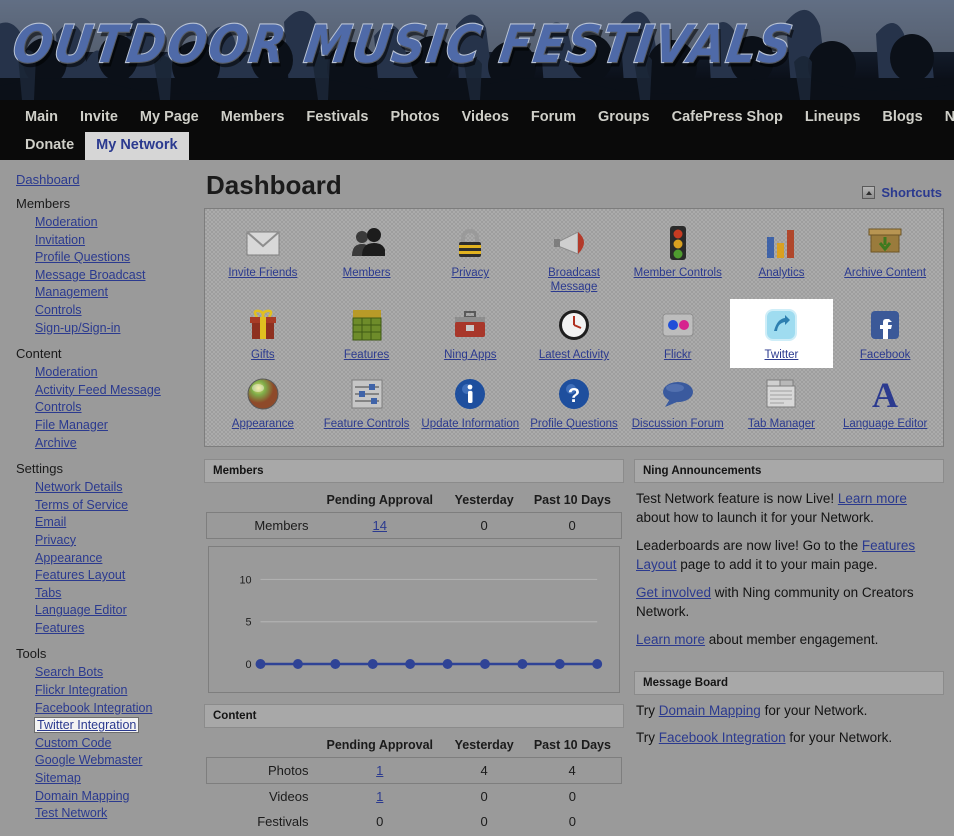 The image size is (954, 836). Describe the element at coordinates (81, 505) in the screenshot. I see `sidebar-link-settings-terms-of-service: Terms of Service` at that location.